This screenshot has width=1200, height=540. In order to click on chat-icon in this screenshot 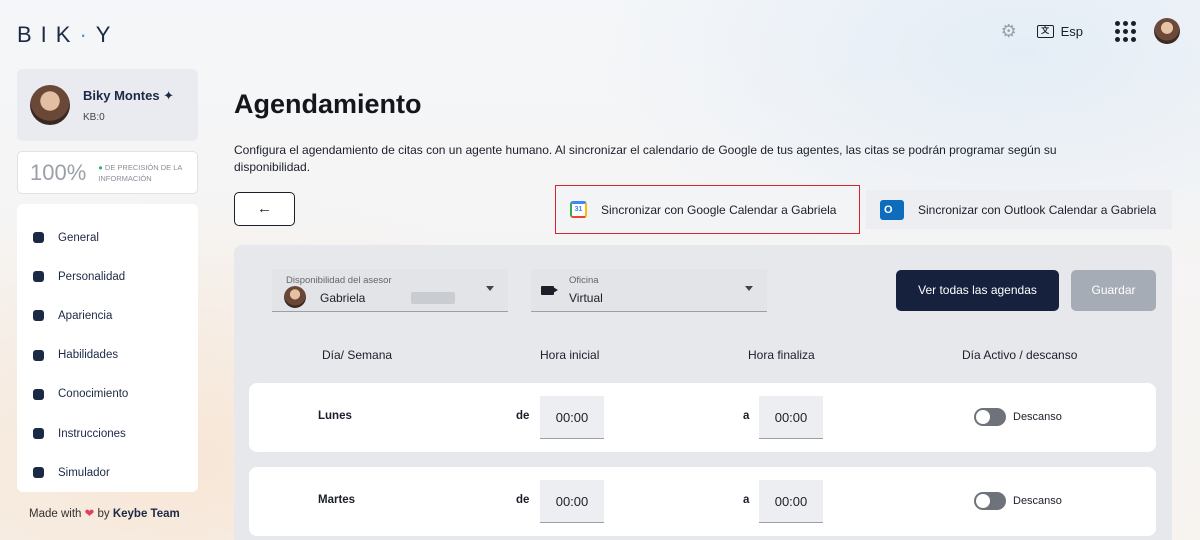, I will do `click(38, 473)`.